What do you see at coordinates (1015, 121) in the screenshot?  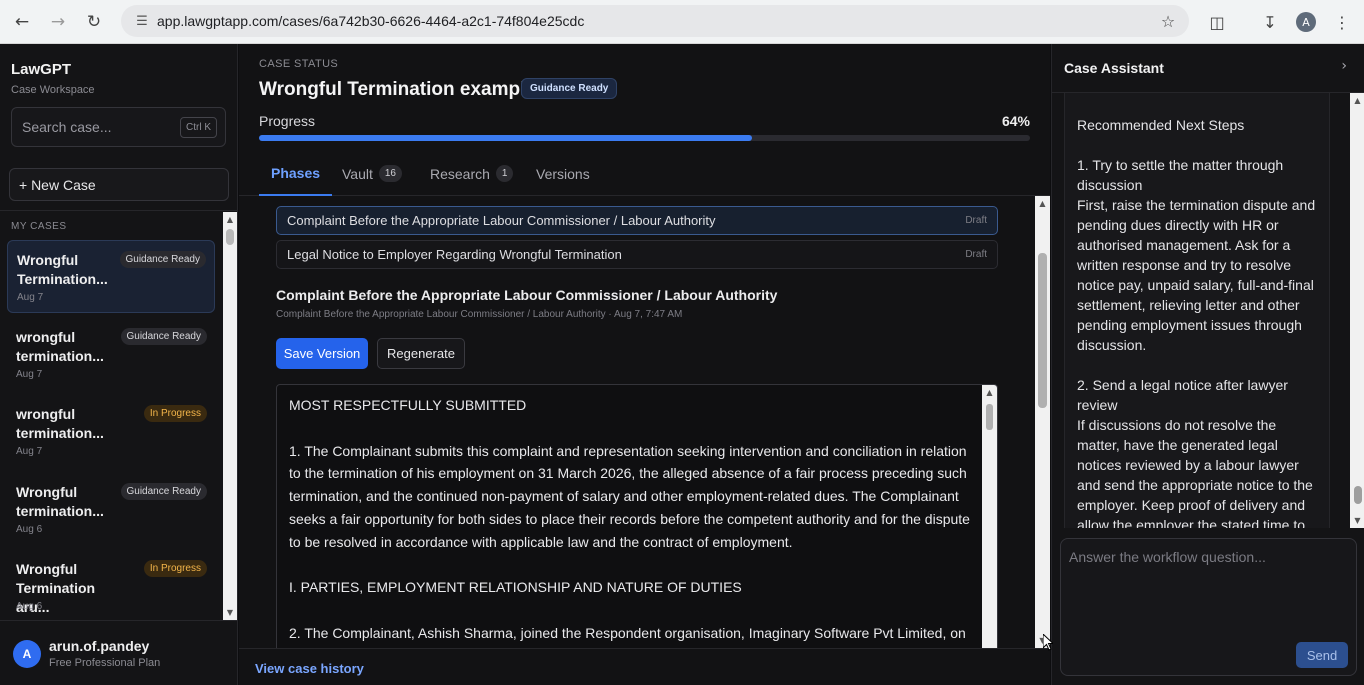 I see `progress-percent: 64%` at bounding box center [1015, 121].